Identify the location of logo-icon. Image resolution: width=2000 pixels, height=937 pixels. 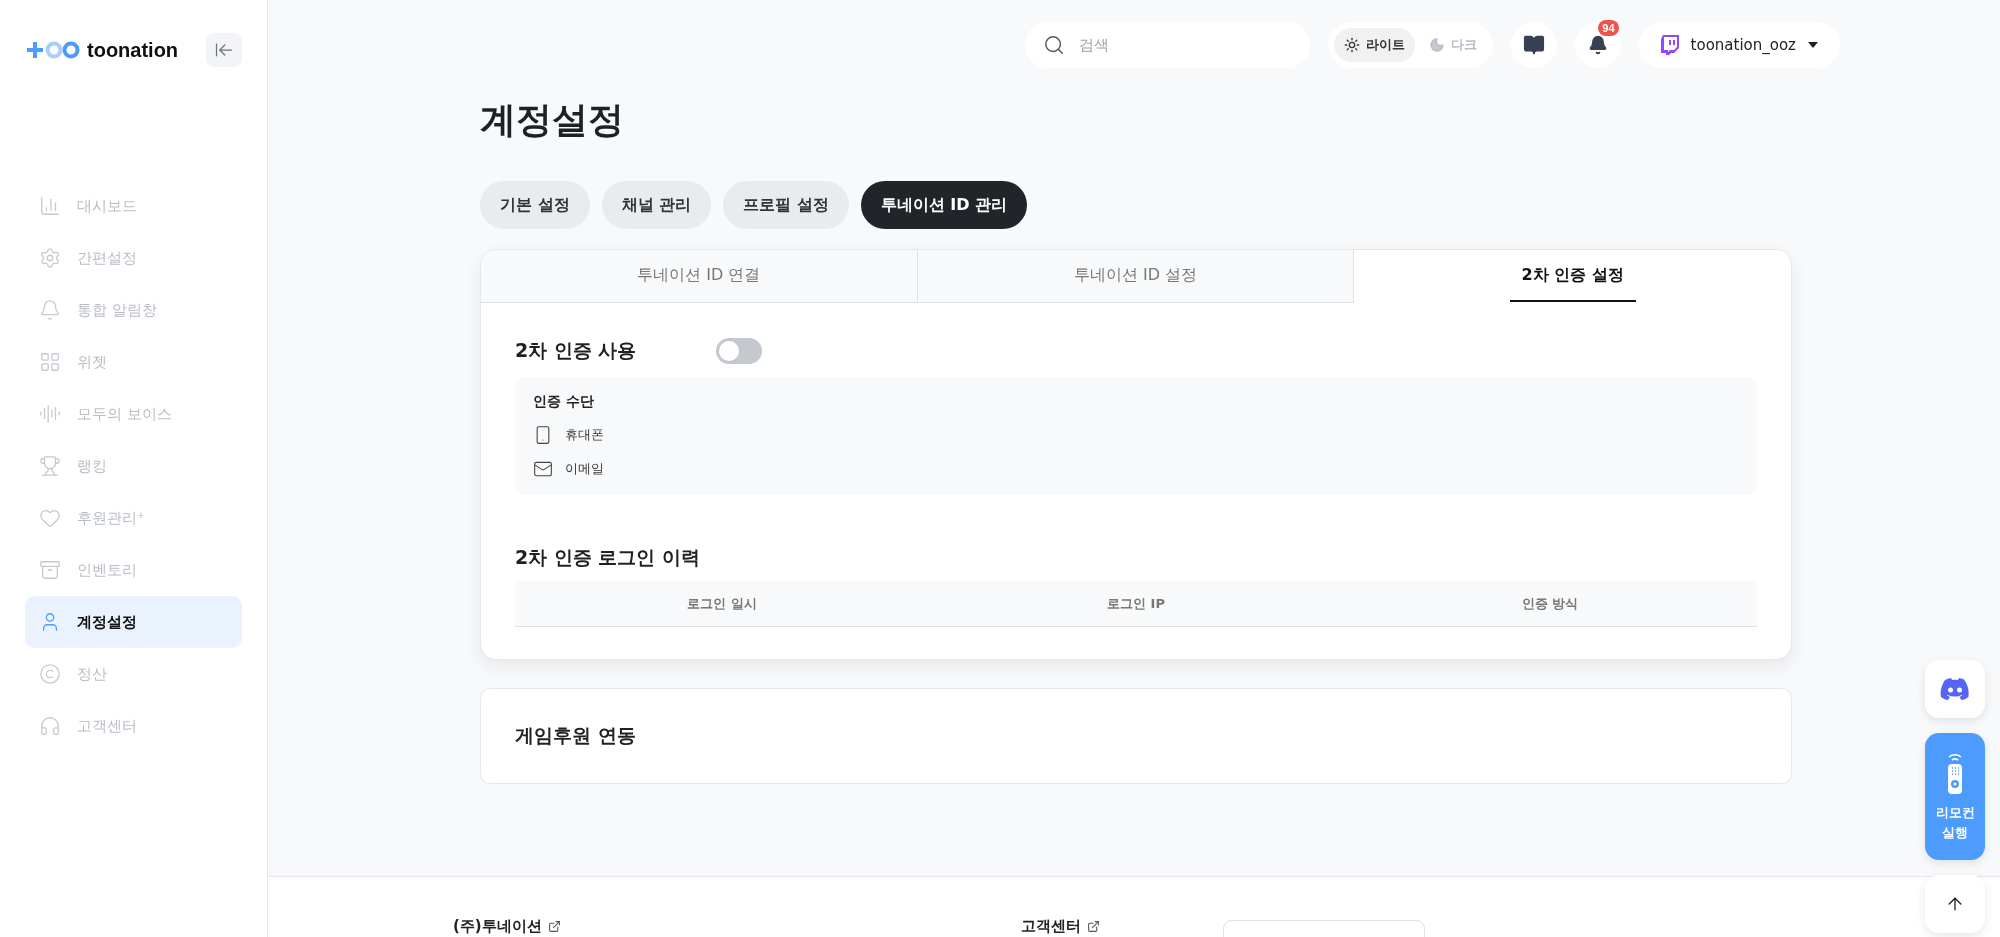
(53, 50).